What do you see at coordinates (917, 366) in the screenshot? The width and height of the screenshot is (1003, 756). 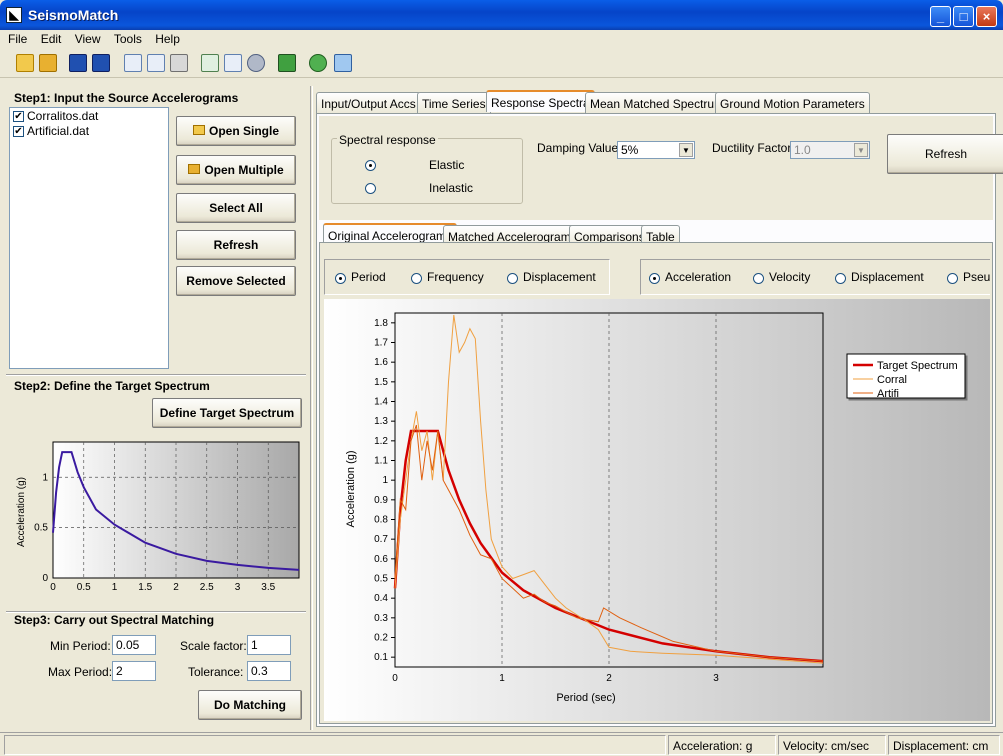 I see `legend-entry: Target Spectrum` at bounding box center [917, 366].